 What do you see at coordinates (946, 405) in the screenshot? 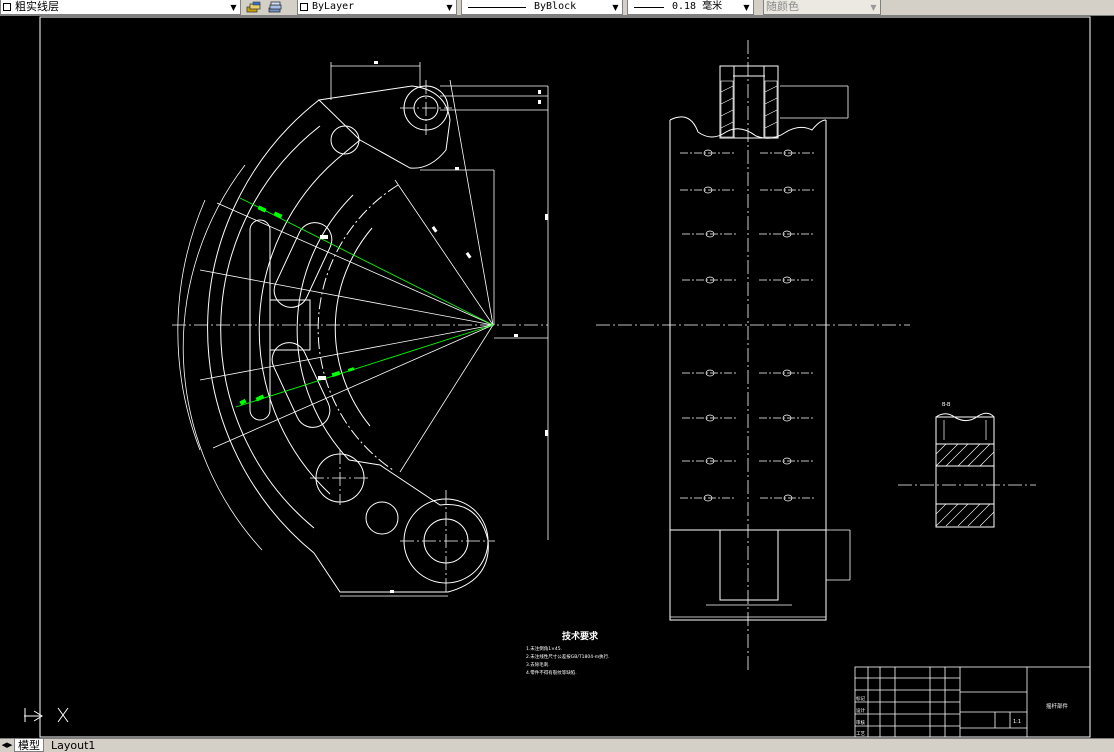
I see `section-label: B-B` at bounding box center [946, 405].